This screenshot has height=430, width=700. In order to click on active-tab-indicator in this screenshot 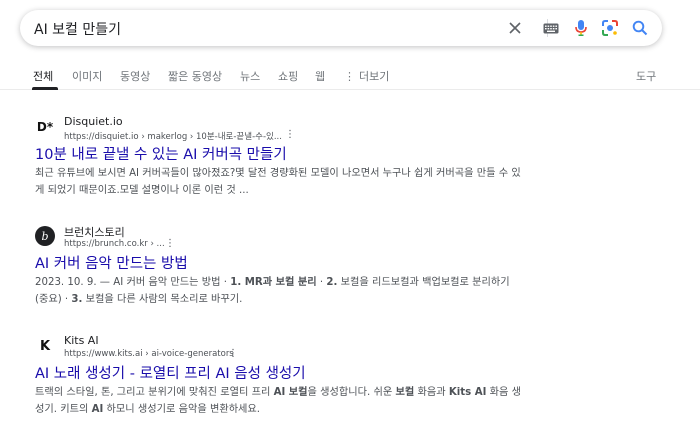, I will do `click(45, 88)`.